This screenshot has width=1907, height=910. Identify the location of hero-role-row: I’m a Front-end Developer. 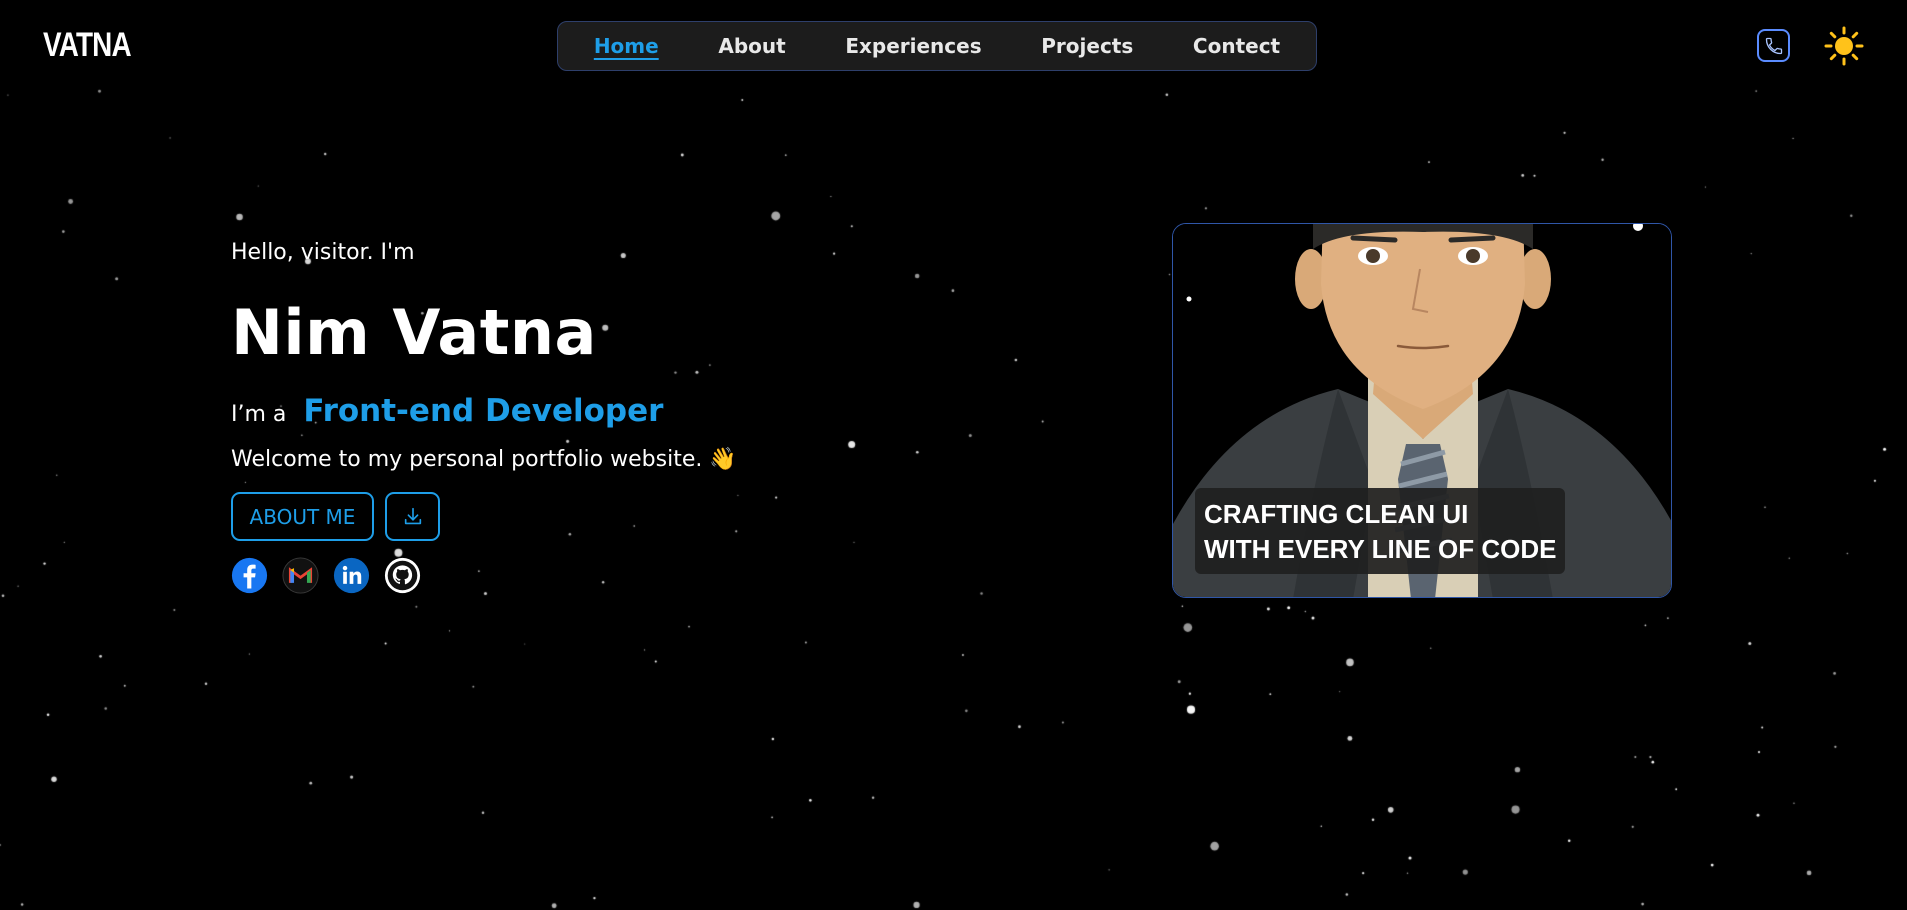
(447, 411).